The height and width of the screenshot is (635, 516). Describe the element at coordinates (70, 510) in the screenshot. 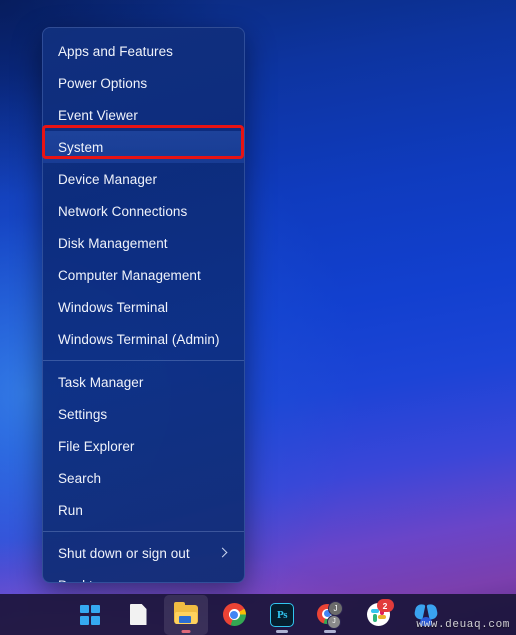

I see `menu-item-label: Run` at that location.